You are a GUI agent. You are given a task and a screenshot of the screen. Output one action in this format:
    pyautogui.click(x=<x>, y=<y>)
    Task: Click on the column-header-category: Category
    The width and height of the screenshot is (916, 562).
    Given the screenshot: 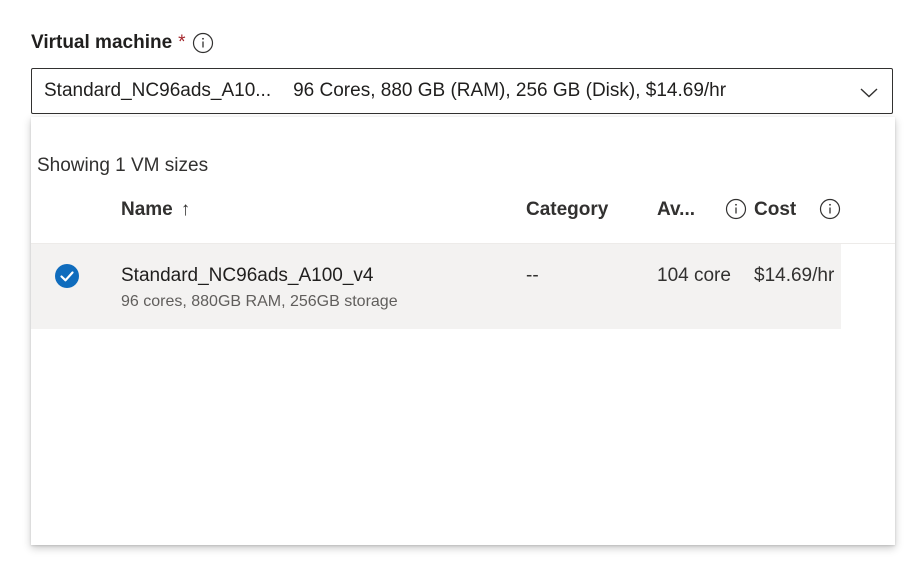 What is the action you would take?
    pyautogui.click(x=567, y=210)
    